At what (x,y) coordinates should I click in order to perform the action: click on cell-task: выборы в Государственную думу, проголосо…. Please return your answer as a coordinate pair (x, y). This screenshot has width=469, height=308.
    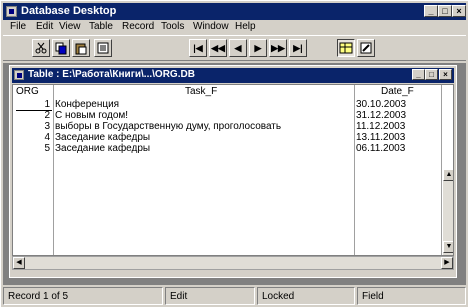
    Looking at the image, I should click on (203, 126).